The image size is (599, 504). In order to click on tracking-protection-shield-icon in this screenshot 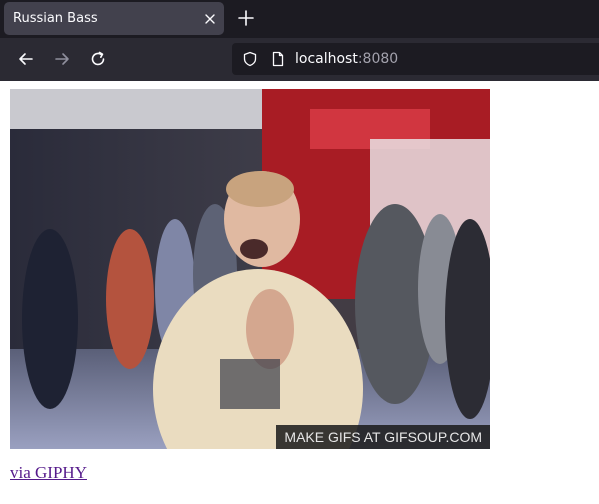, I will do `click(250, 59)`.